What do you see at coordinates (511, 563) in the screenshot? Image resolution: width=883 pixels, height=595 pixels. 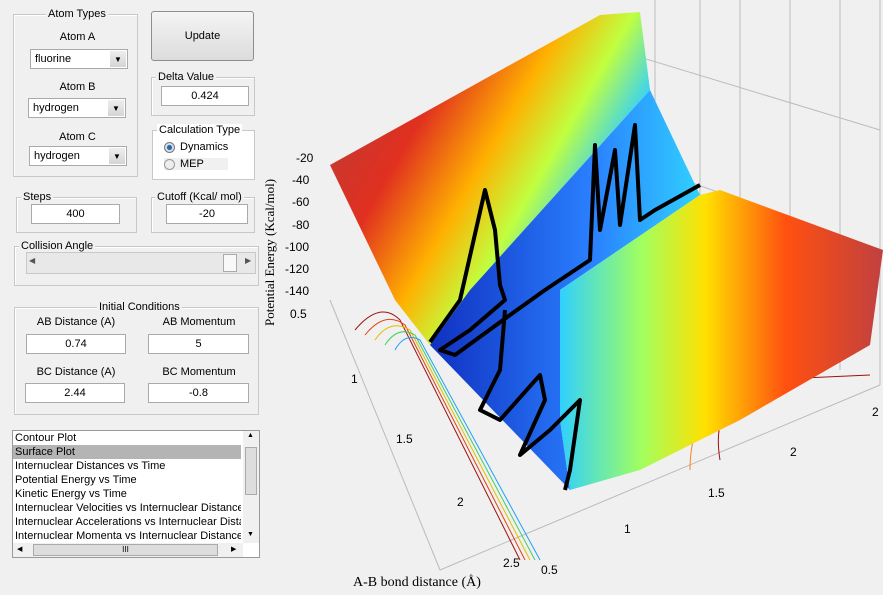 I see `x-tick: 2.5` at bounding box center [511, 563].